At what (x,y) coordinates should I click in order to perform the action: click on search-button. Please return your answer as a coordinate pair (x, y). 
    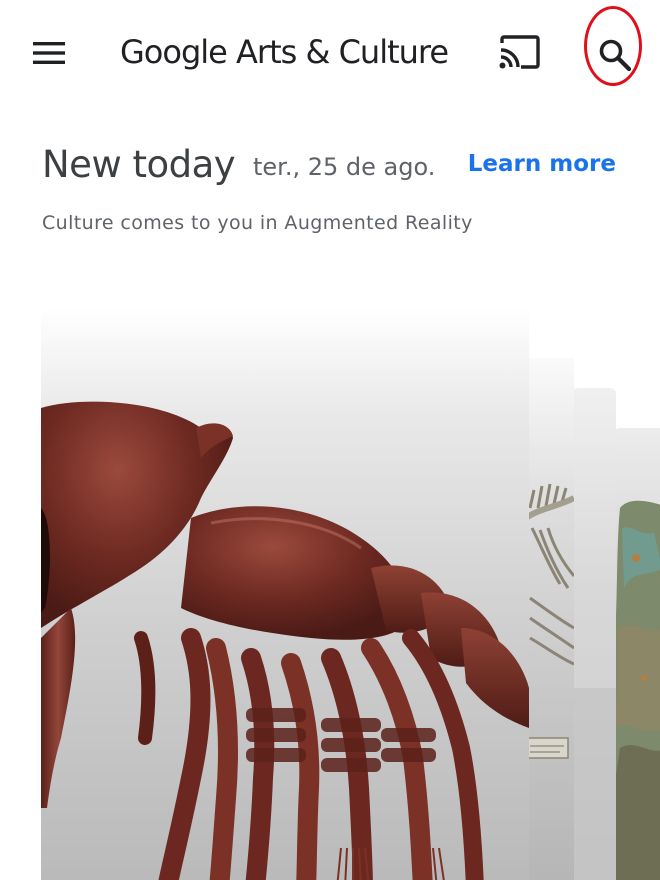
    Looking at the image, I should click on (615, 55).